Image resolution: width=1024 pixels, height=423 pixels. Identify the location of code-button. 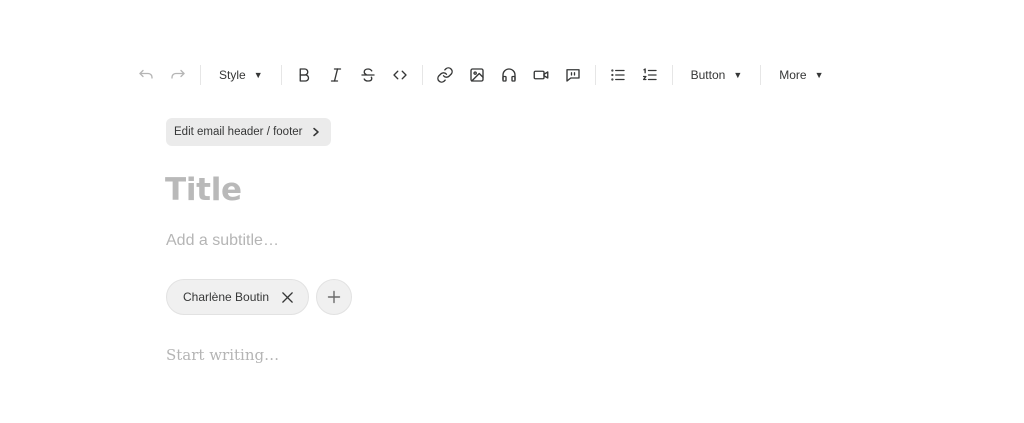
(400, 75).